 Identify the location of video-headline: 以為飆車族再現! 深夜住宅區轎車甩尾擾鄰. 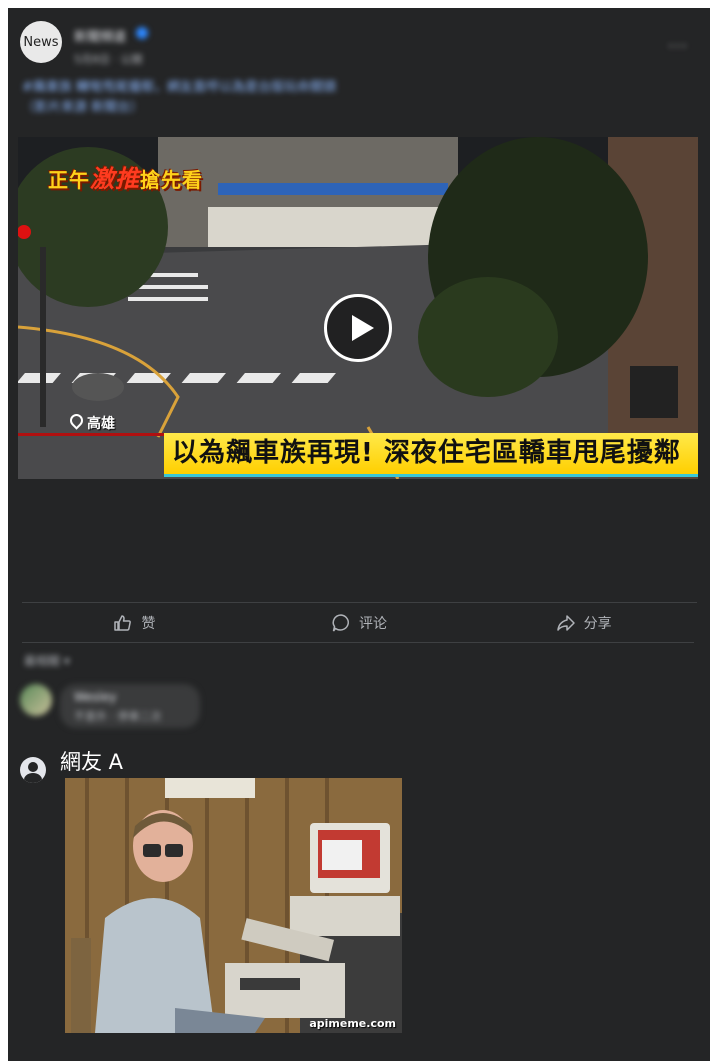
(431, 455).